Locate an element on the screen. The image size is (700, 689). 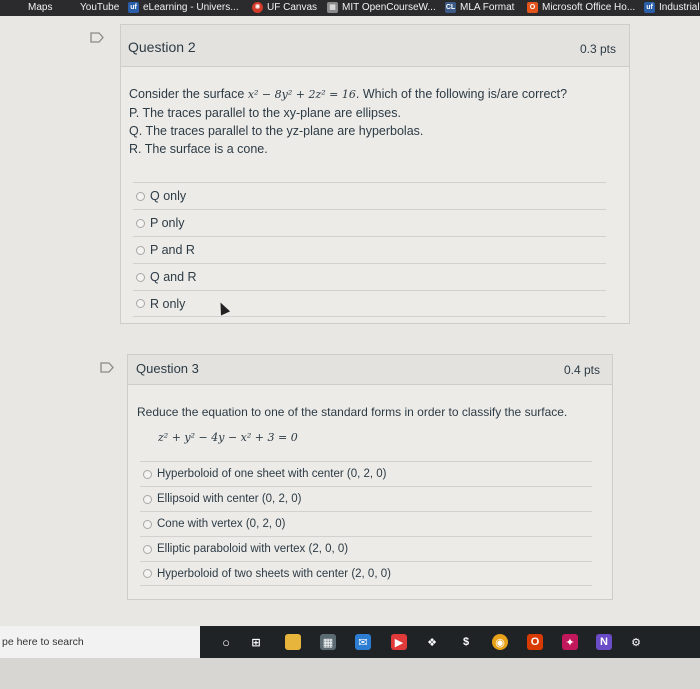
bookmark-uf-canvas: ✺ UF Canvas is located at coordinates (284, 7).